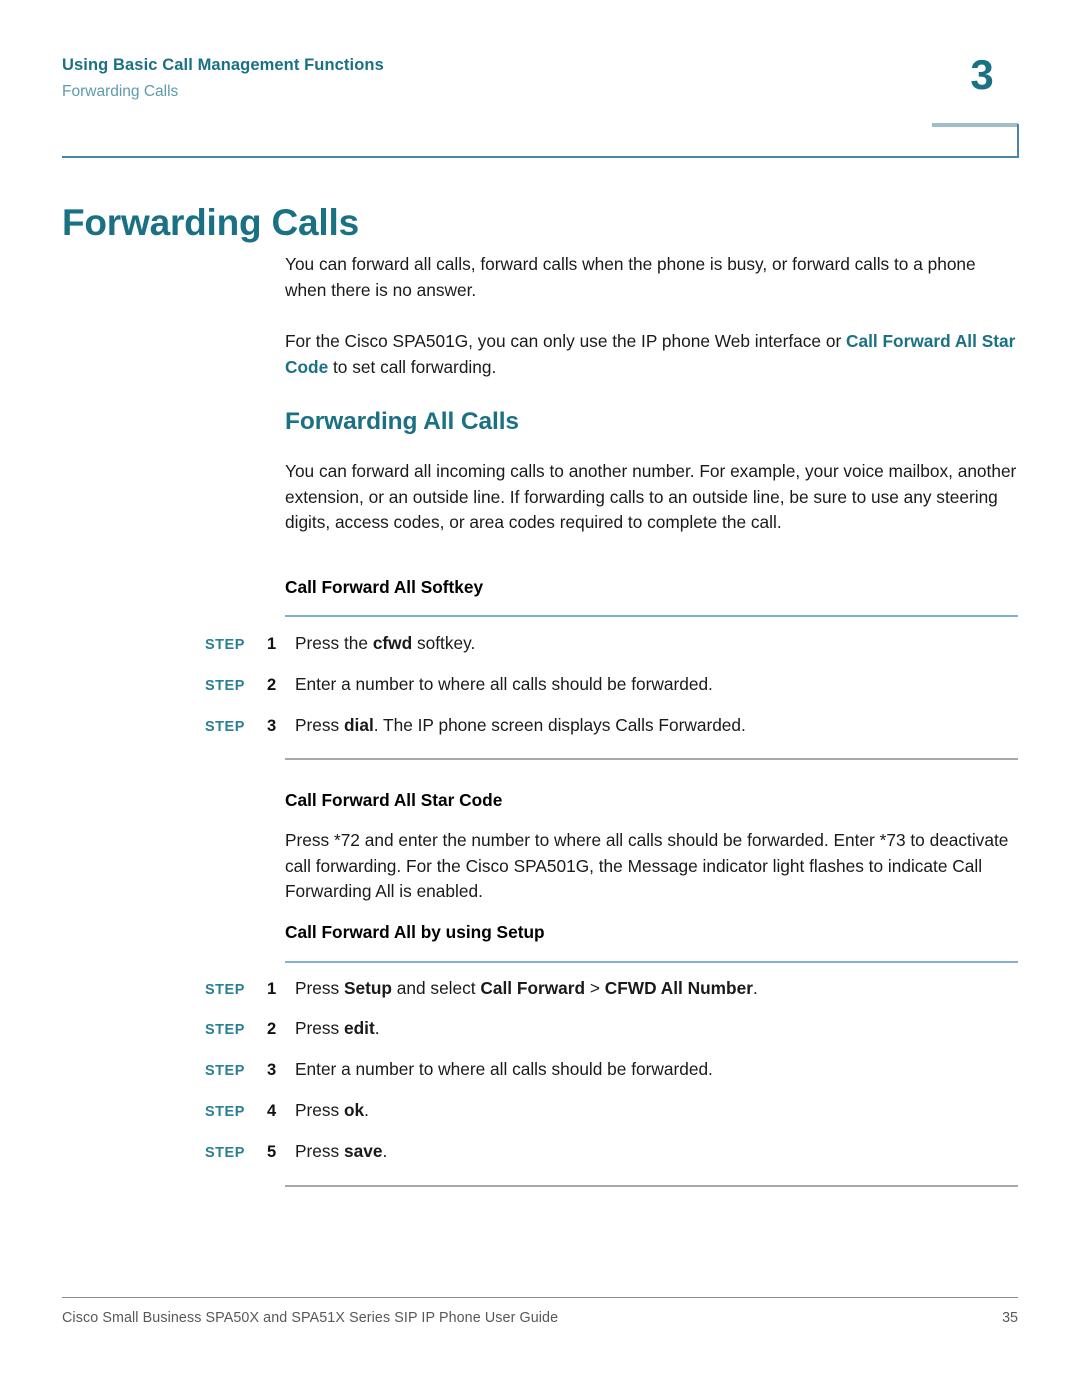 The height and width of the screenshot is (1397, 1080). Describe the element at coordinates (363, 1151) in the screenshot. I see `step-text-emphasis: save` at that location.